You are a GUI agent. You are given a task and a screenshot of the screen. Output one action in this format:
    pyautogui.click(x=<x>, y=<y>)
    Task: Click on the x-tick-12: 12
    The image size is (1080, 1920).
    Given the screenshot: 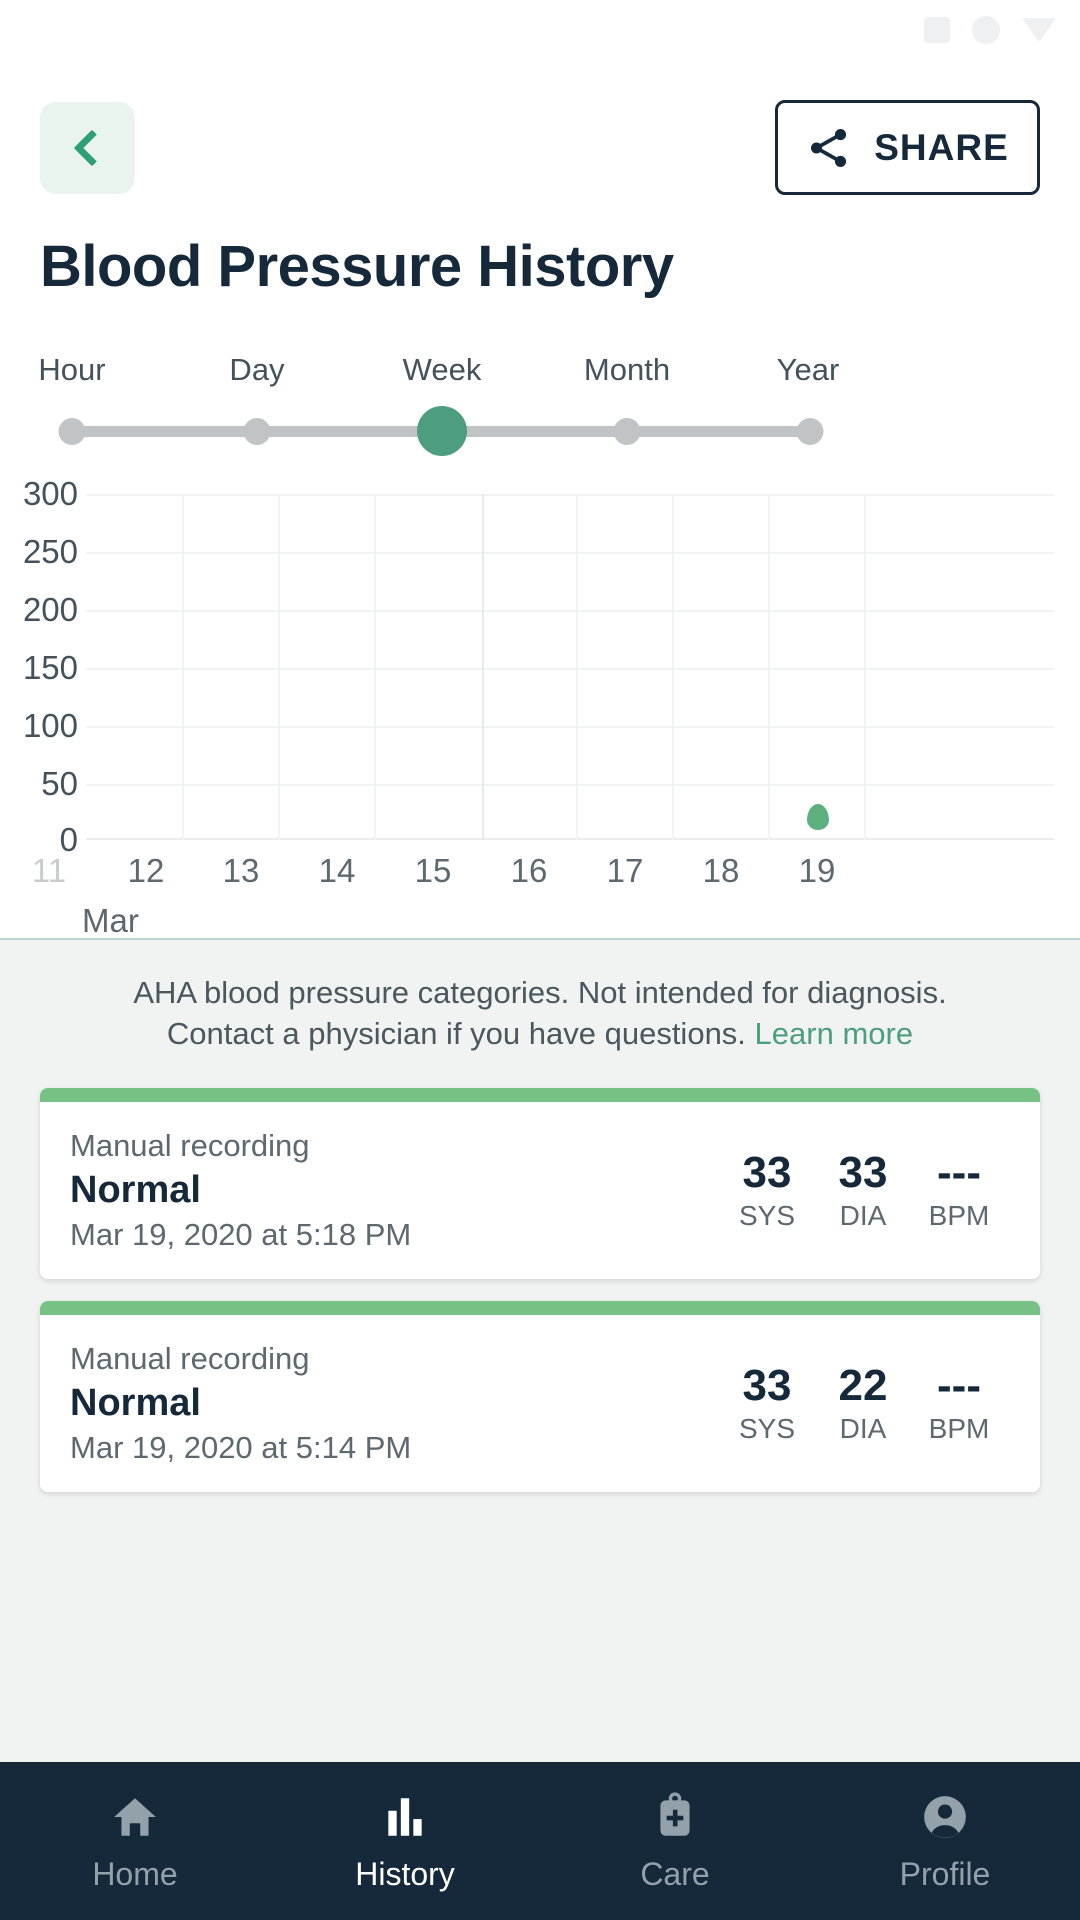 What is the action you would take?
    pyautogui.click(x=146, y=870)
    